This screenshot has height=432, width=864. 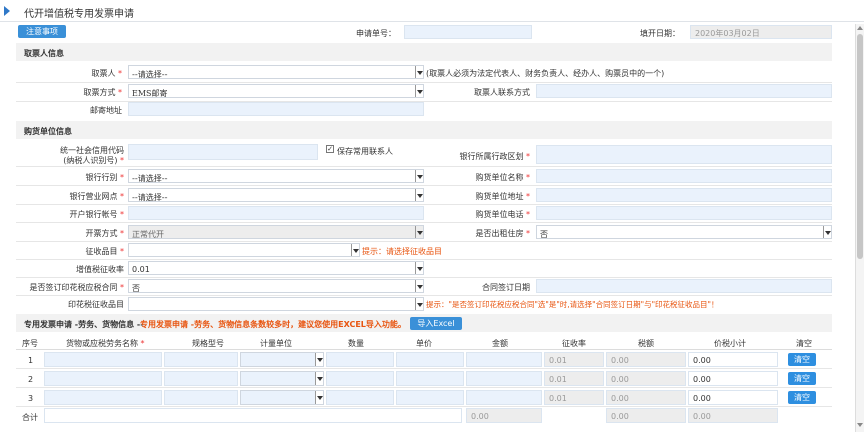 What do you see at coordinates (684, 286) in the screenshot?
I see `contract-date-input` at bounding box center [684, 286].